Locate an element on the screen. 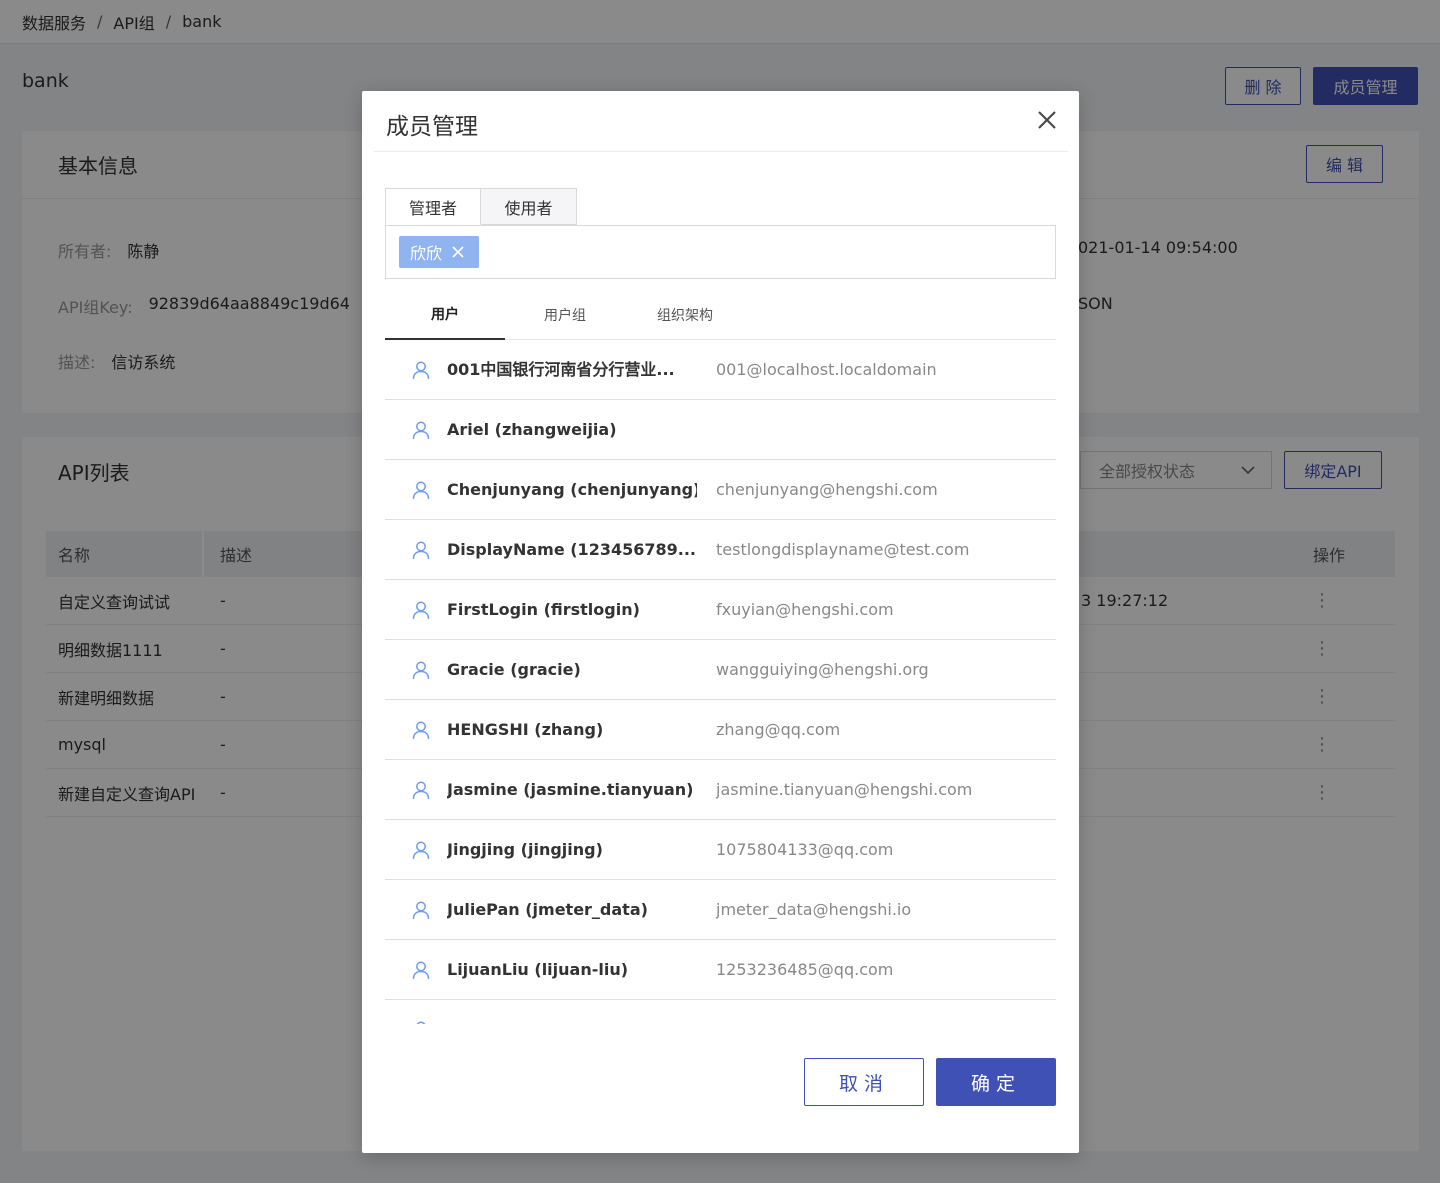 This screenshot has height=1183, width=1440. tab-users: 用户 is located at coordinates (445, 314).